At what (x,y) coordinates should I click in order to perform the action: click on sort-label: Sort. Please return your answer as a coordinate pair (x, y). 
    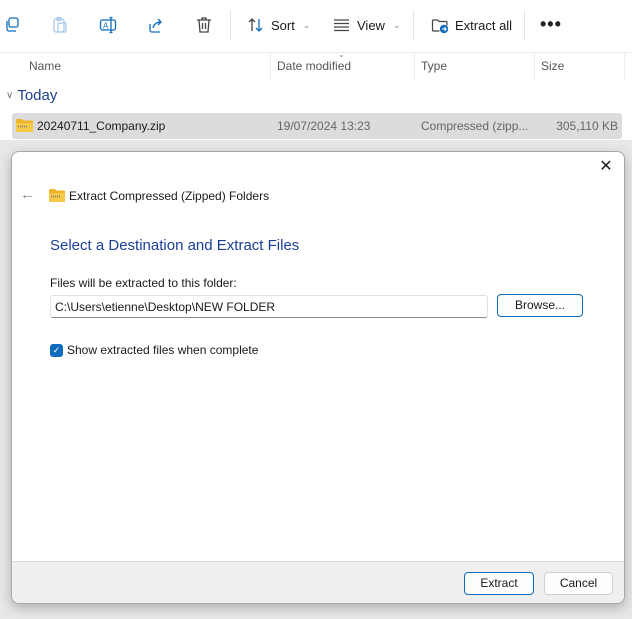
    Looking at the image, I should click on (283, 25).